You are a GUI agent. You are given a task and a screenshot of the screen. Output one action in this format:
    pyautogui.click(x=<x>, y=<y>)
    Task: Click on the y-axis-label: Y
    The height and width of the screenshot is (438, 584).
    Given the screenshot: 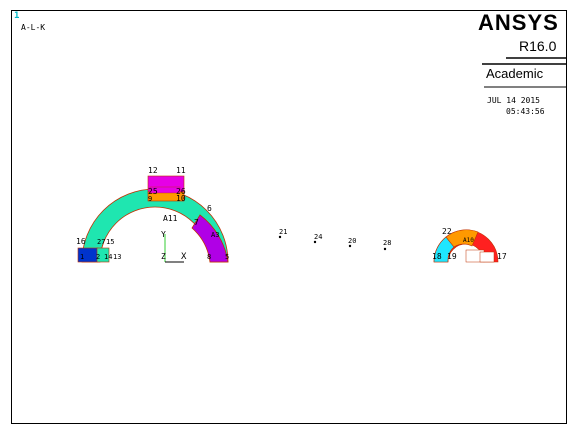 What is the action you would take?
    pyautogui.click(x=163, y=234)
    